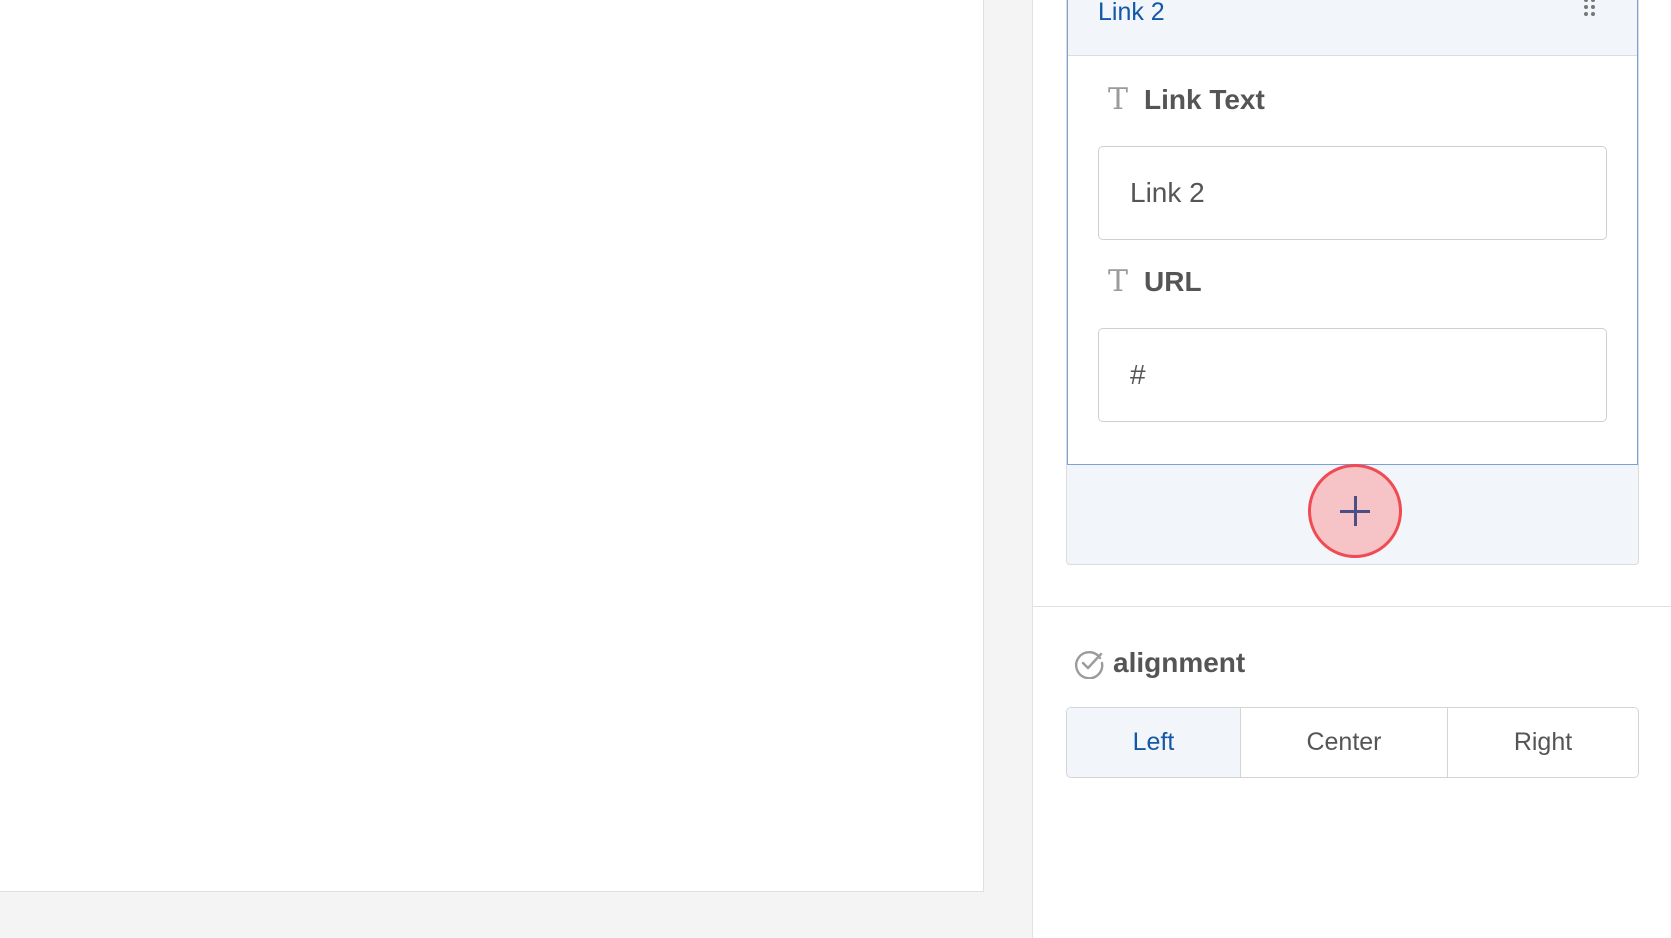 Image resolution: width=1671 pixels, height=938 pixels. What do you see at coordinates (1154, 742) in the screenshot?
I see `align-left-button: Left` at bounding box center [1154, 742].